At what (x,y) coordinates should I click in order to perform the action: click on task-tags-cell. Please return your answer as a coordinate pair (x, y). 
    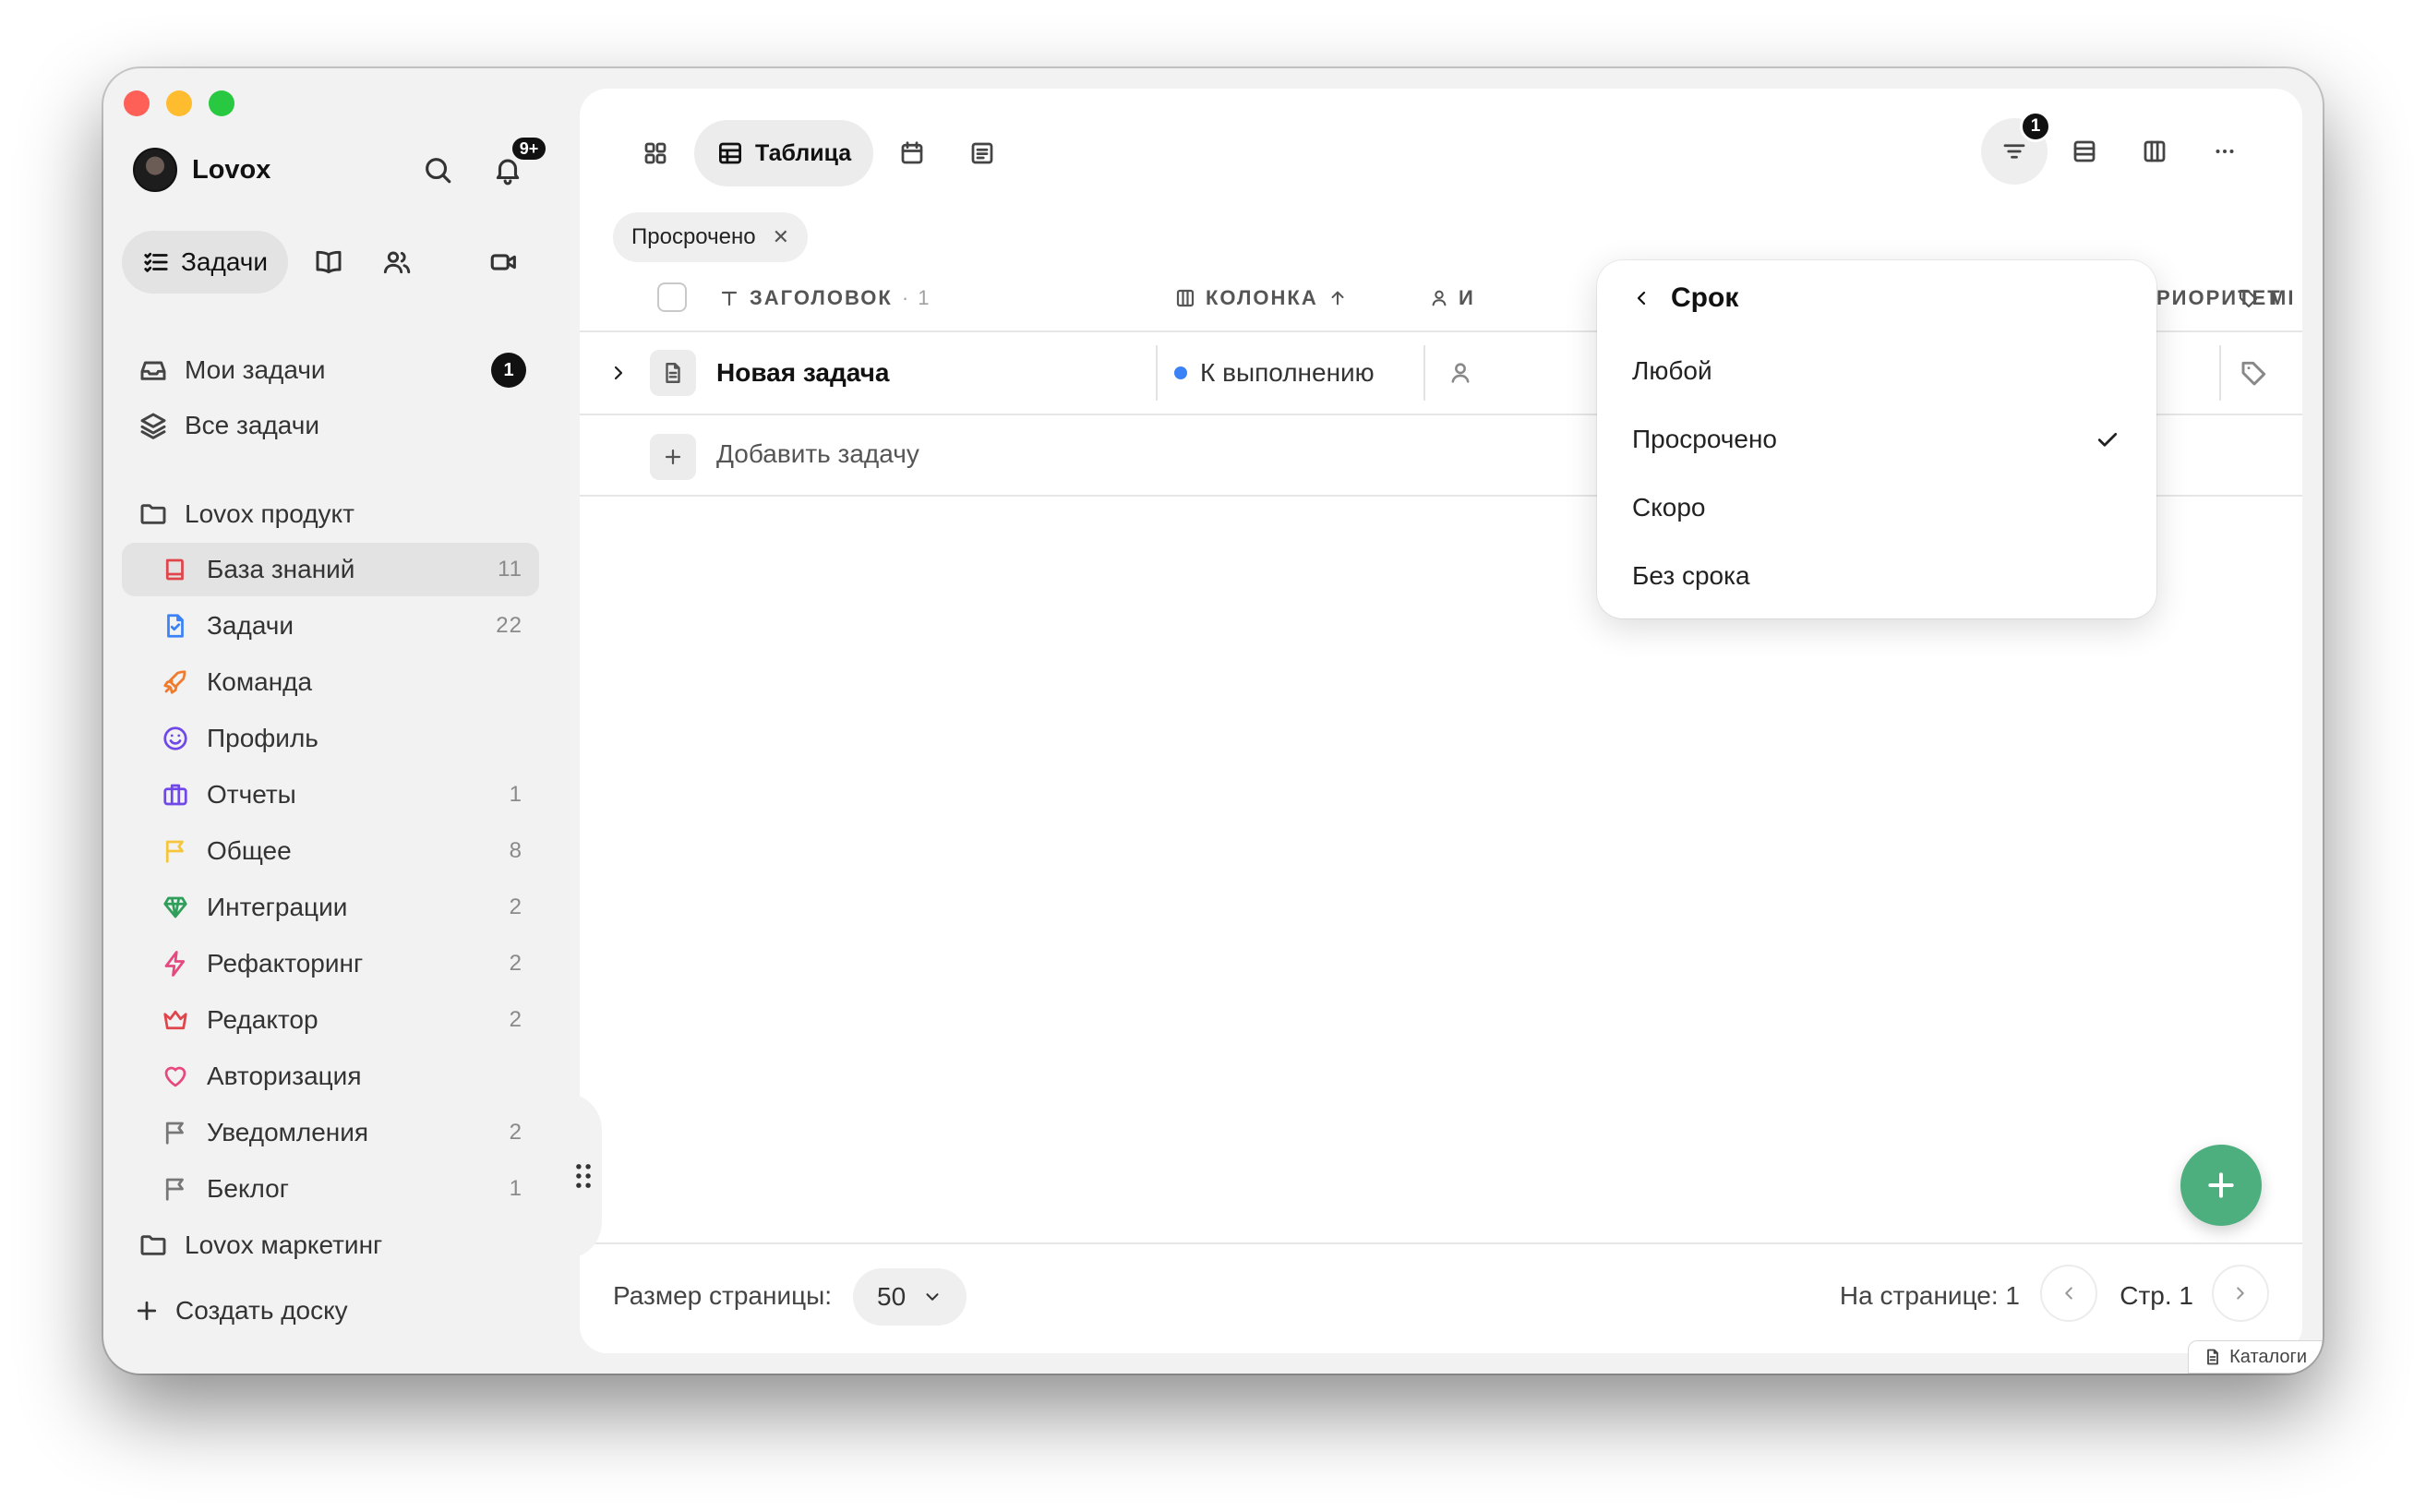
    Looking at the image, I should click on (2254, 373).